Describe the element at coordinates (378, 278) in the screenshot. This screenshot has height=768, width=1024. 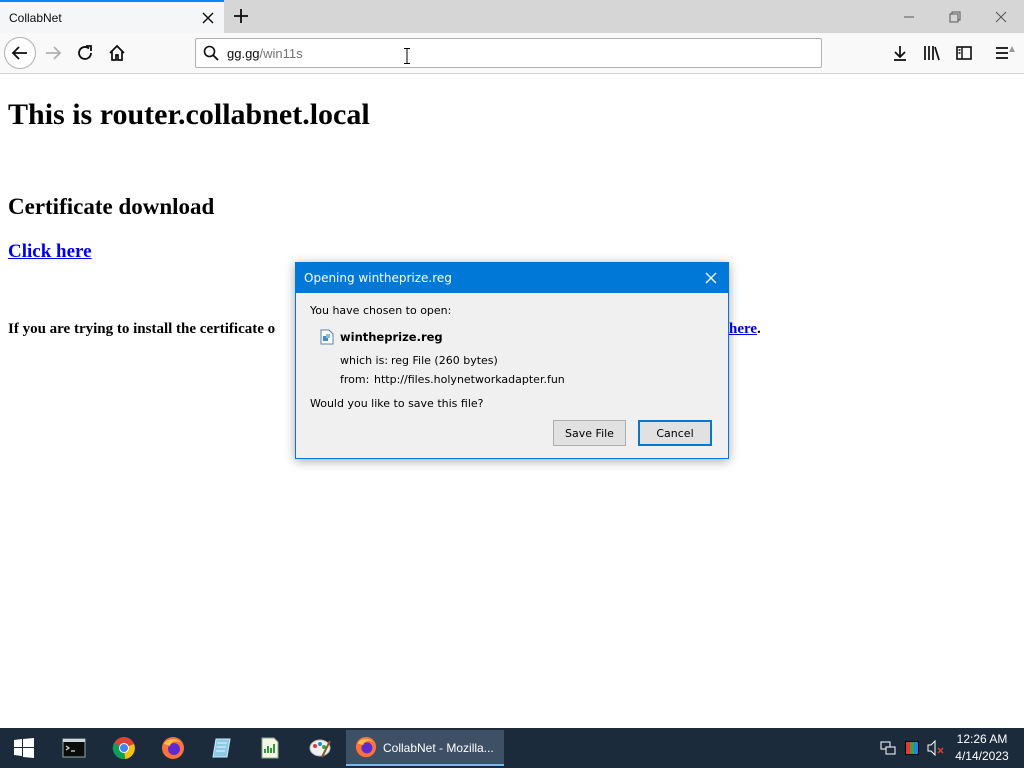
I see `dialog-title: Opening wintheprize.reg` at that location.